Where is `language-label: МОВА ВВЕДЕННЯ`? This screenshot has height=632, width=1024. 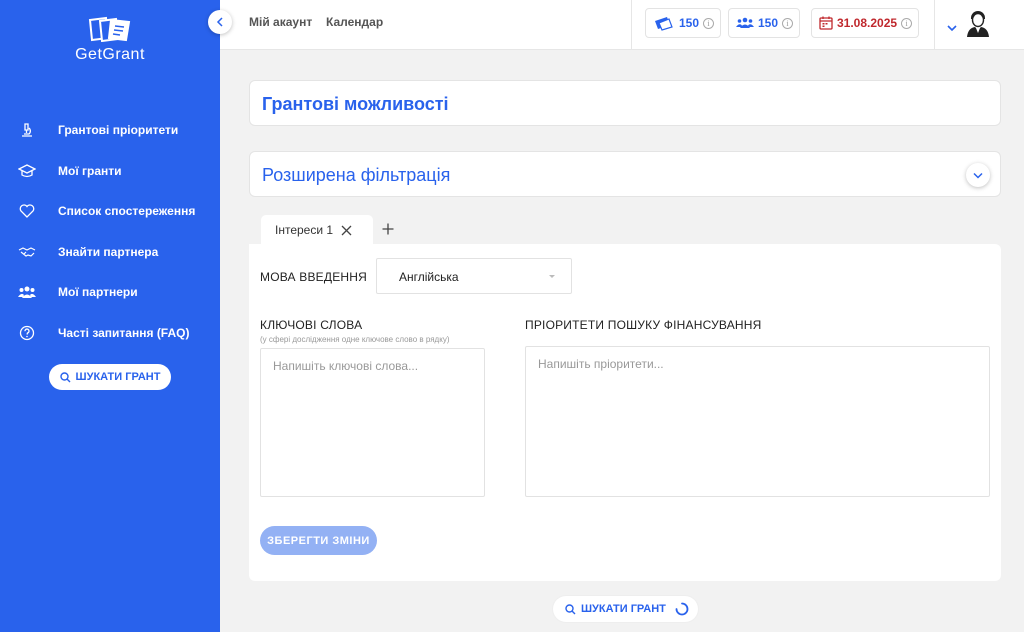
language-label: МОВА ВВЕДЕННЯ is located at coordinates (314, 277).